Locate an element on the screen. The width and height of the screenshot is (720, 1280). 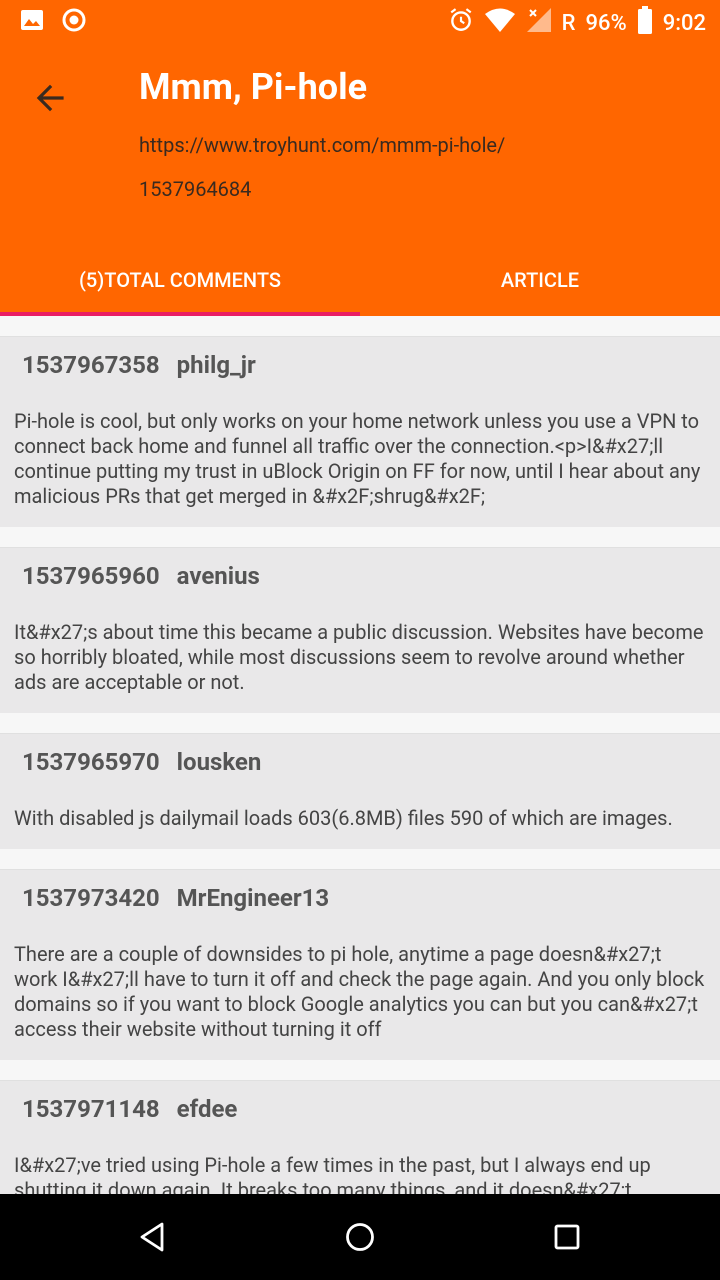
tab-article: ARTICLE is located at coordinates (540, 279).